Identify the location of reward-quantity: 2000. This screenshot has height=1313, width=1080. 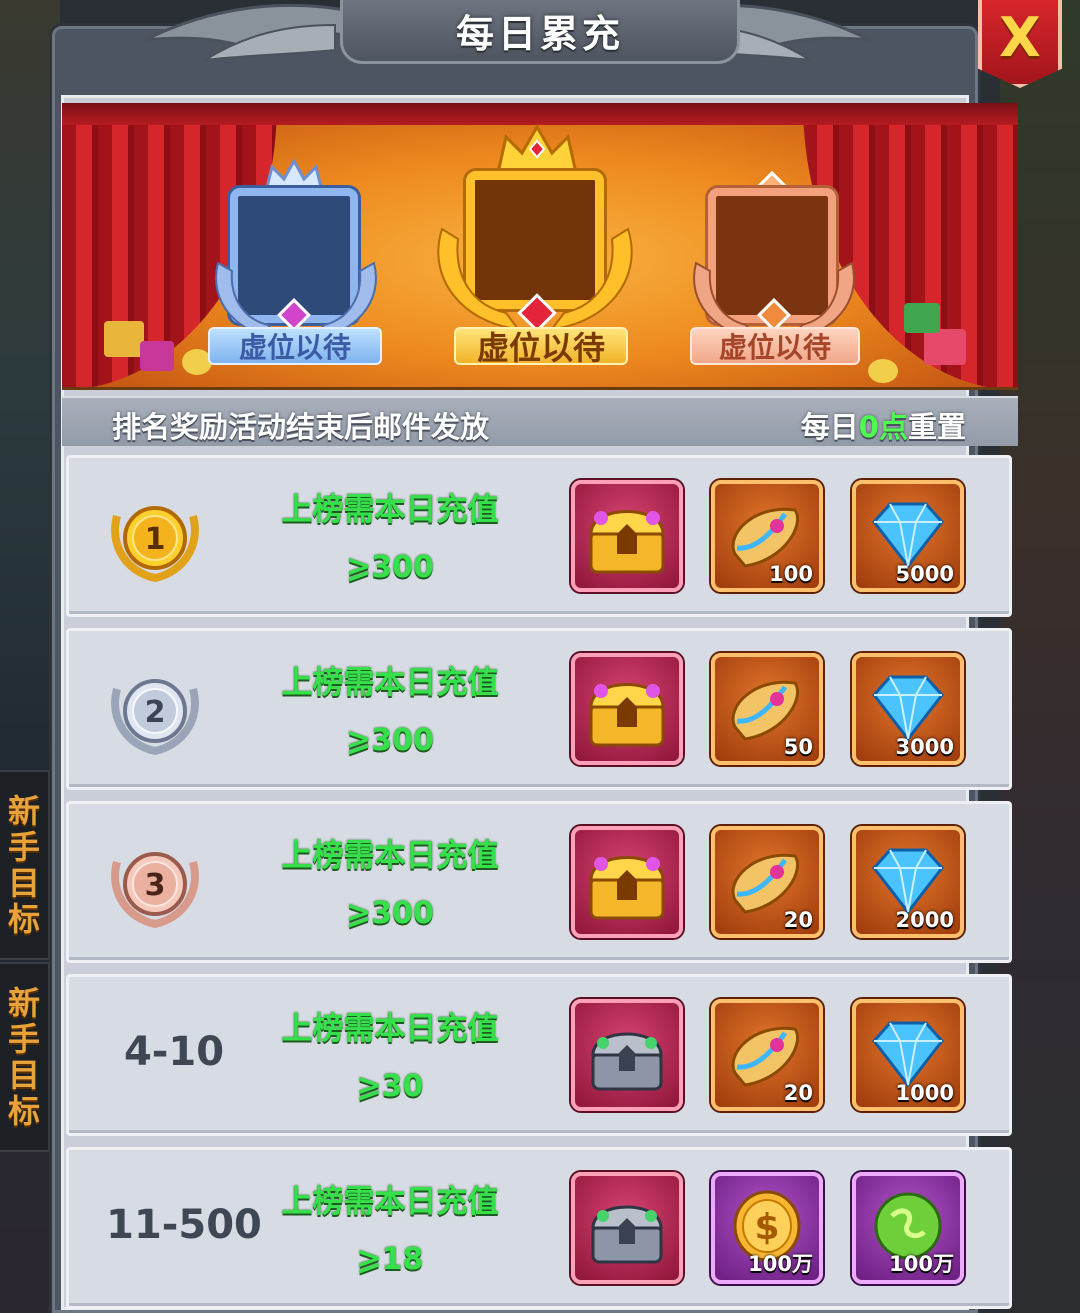
(924, 920).